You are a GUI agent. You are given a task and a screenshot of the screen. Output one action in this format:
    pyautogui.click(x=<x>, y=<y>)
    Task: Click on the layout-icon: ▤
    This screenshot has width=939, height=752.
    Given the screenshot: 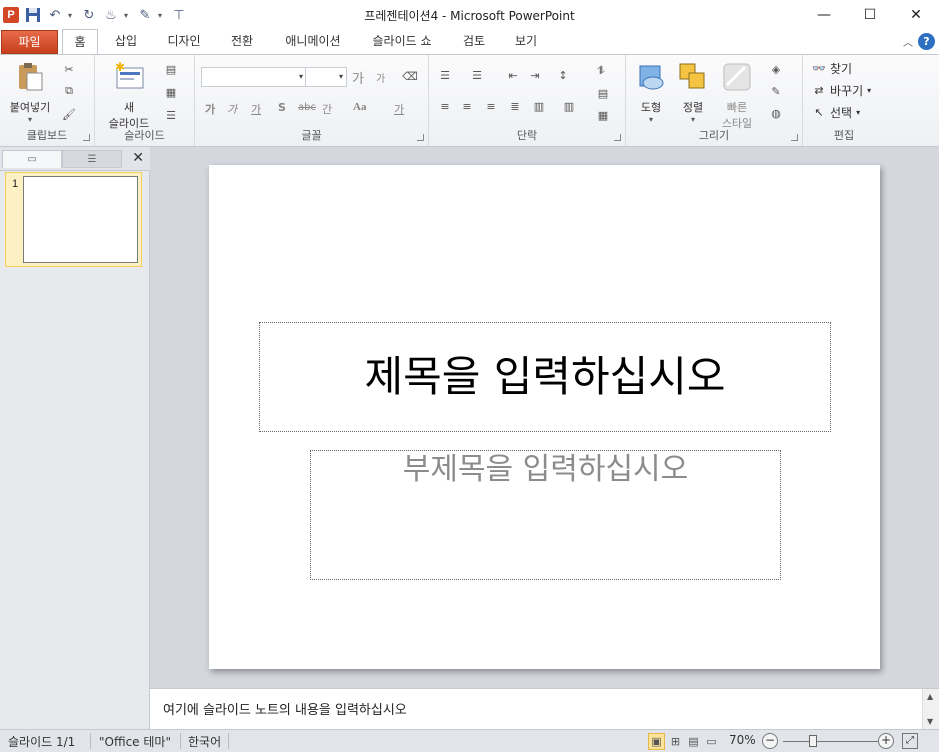 What is the action you would take?
    pyautogui.click(x=171, y=69)
    